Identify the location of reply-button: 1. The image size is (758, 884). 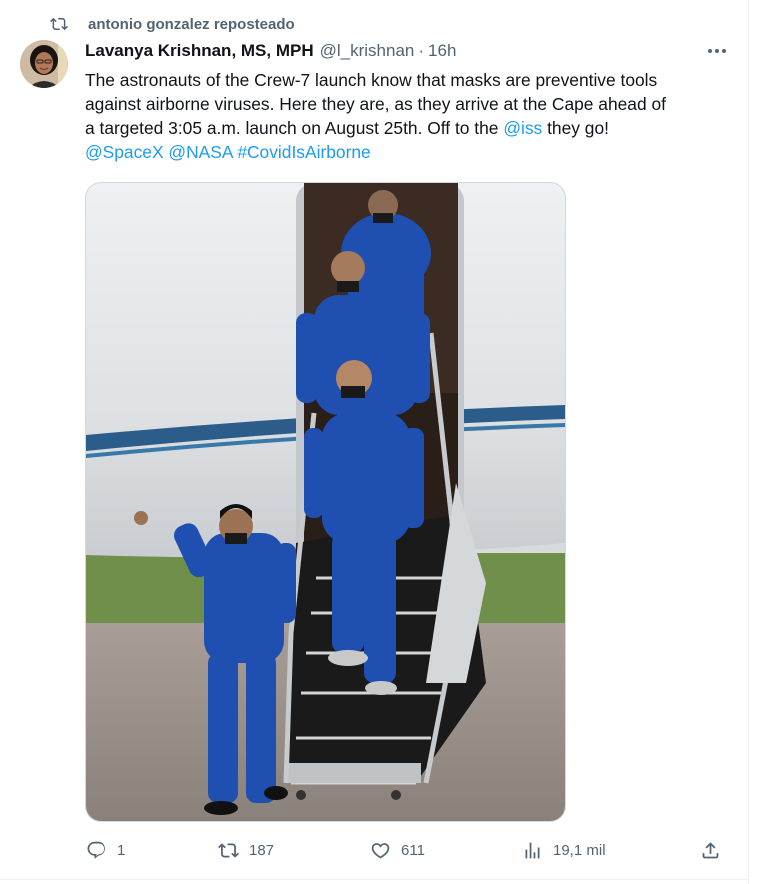
(105, 850).